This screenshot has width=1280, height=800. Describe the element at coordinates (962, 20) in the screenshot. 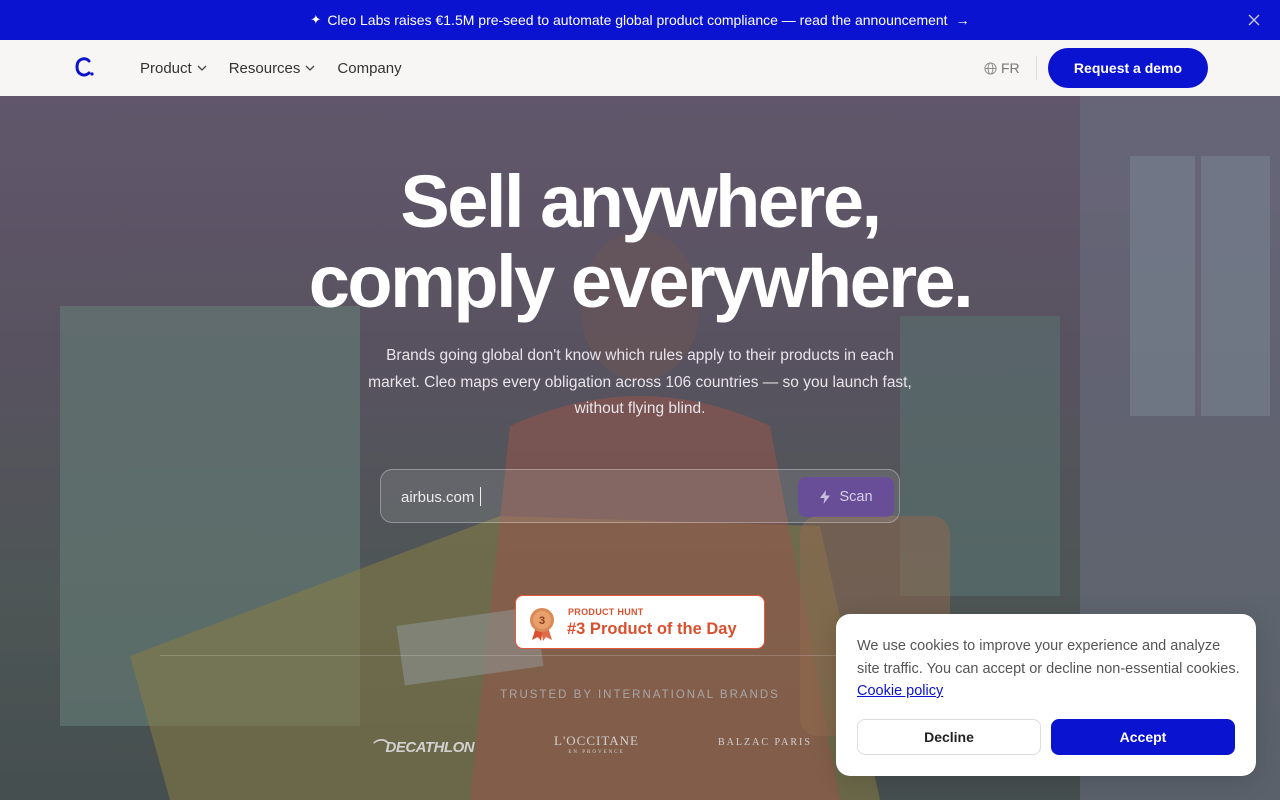

I see `arrow-right-icon: →` at that location.